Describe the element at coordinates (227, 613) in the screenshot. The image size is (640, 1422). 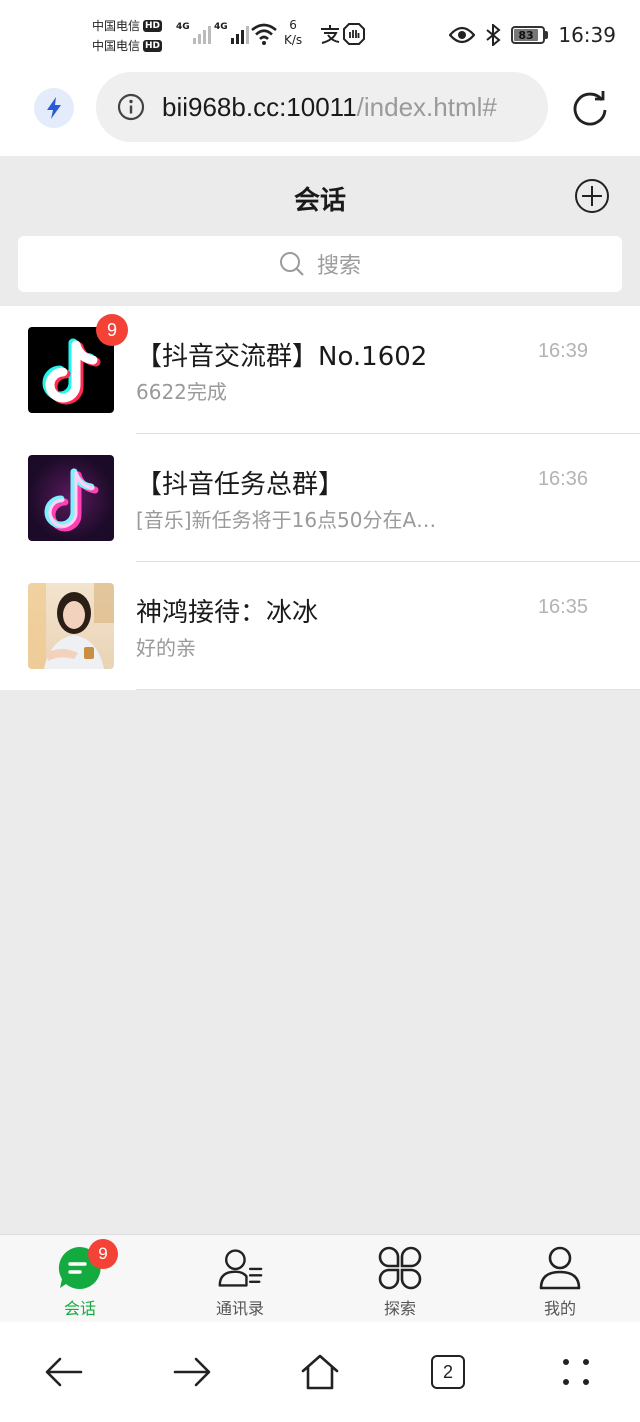
I see `chat-name: 神鸿接待：冰冰` at that location.